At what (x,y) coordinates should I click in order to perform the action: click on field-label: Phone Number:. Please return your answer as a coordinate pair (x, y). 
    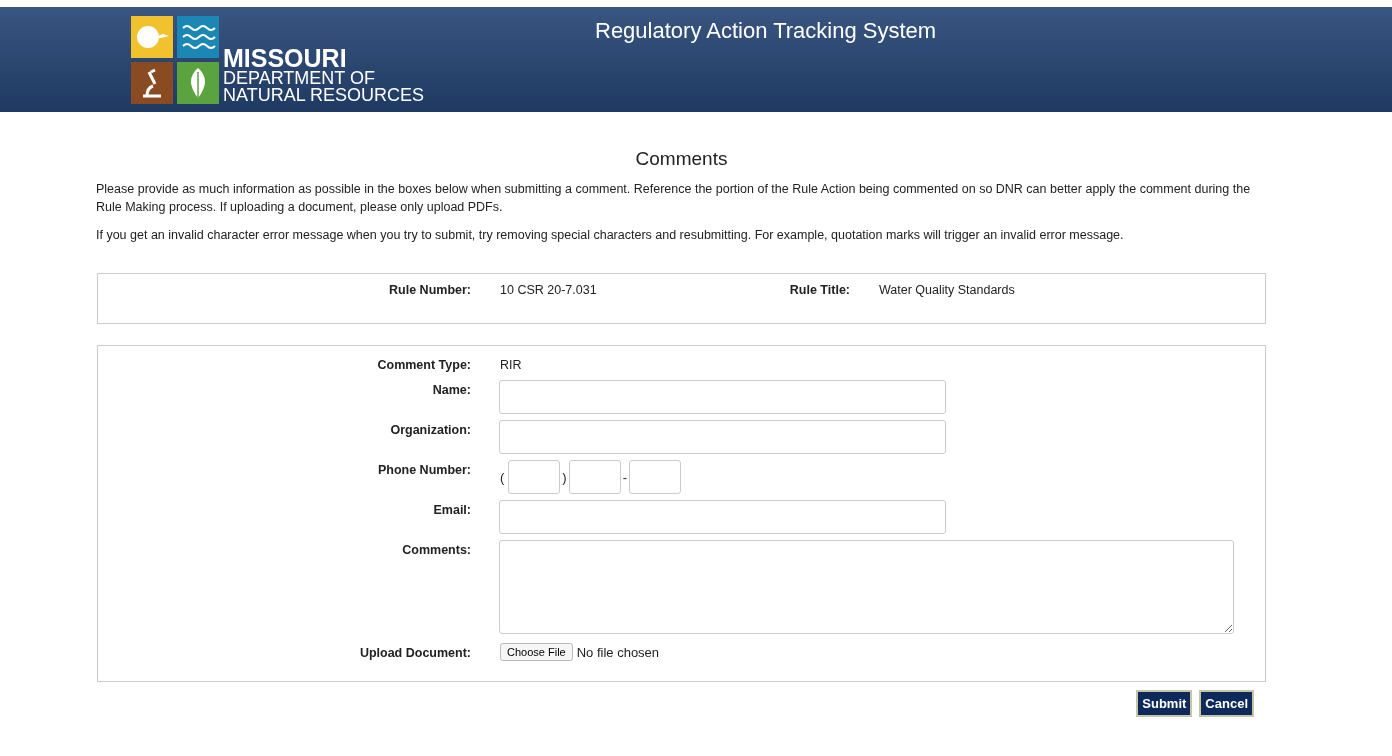
    Looking at the image, I should click on (423, 469).